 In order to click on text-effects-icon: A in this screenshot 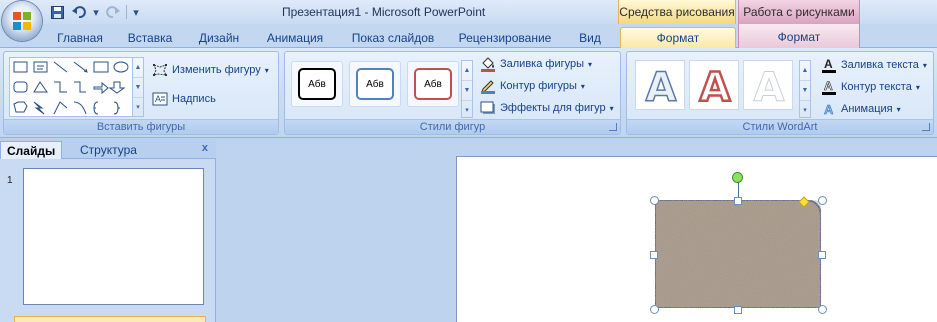, I will do `click(829, 109)`.